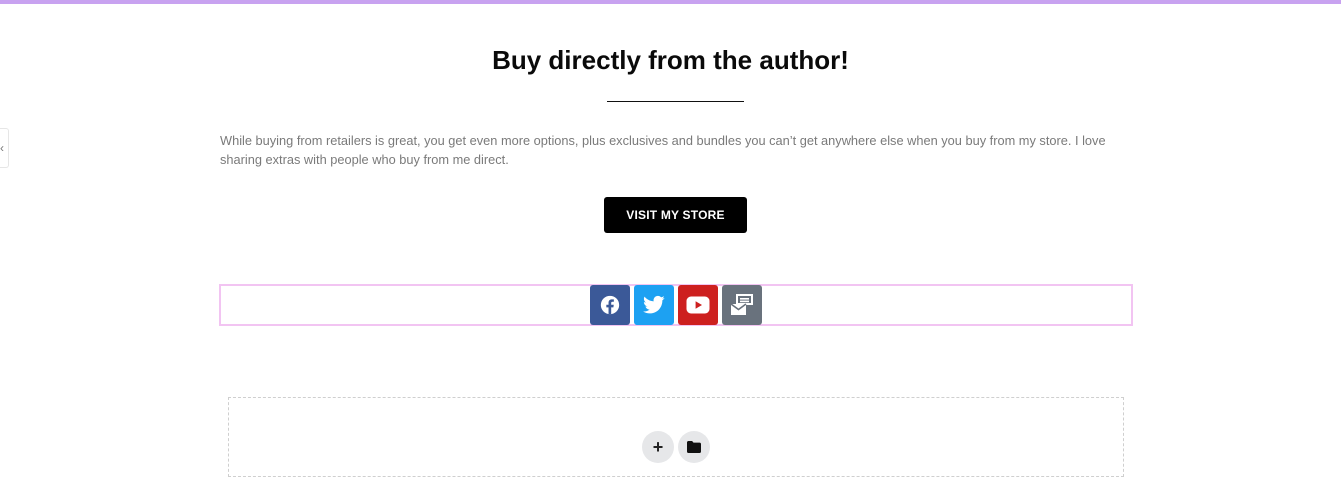 The image size is (1341, 477). I want to click on social-icons-list, so click(676, 305).